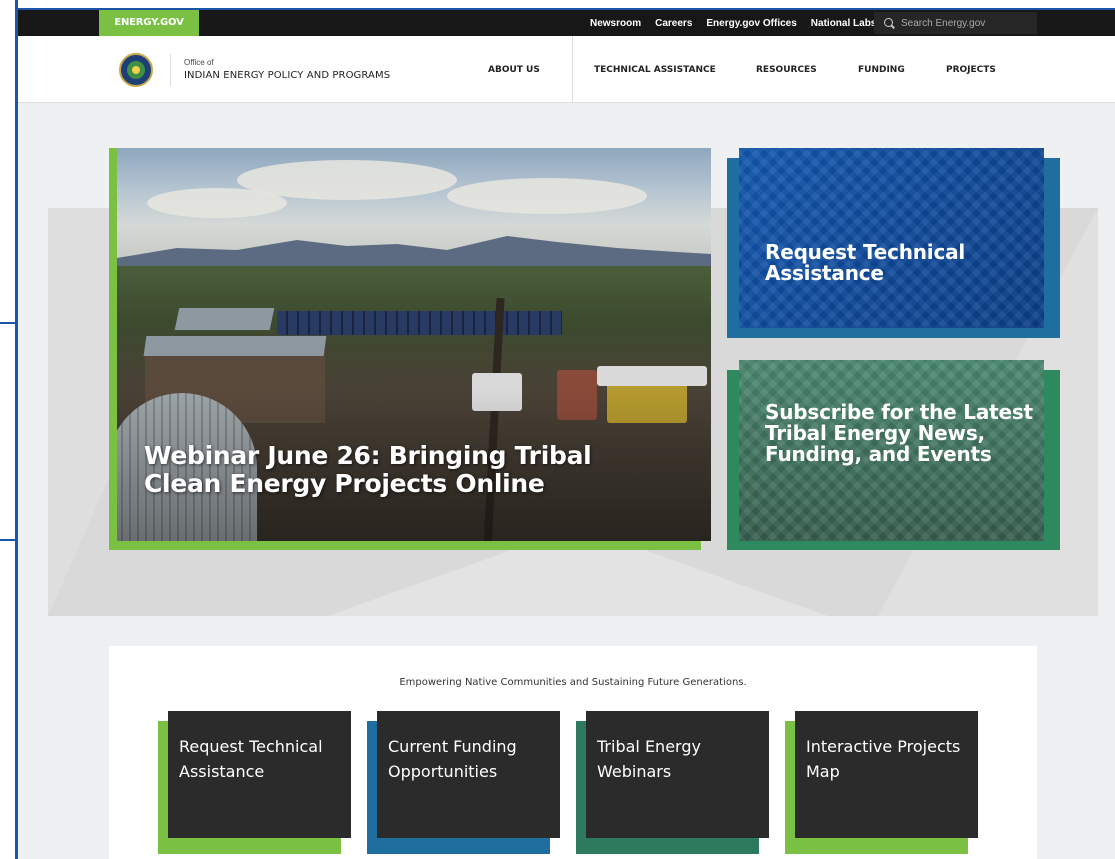 This screenshot has width=1115, height=859. I want to click on shed-roof, so click(224, 319).